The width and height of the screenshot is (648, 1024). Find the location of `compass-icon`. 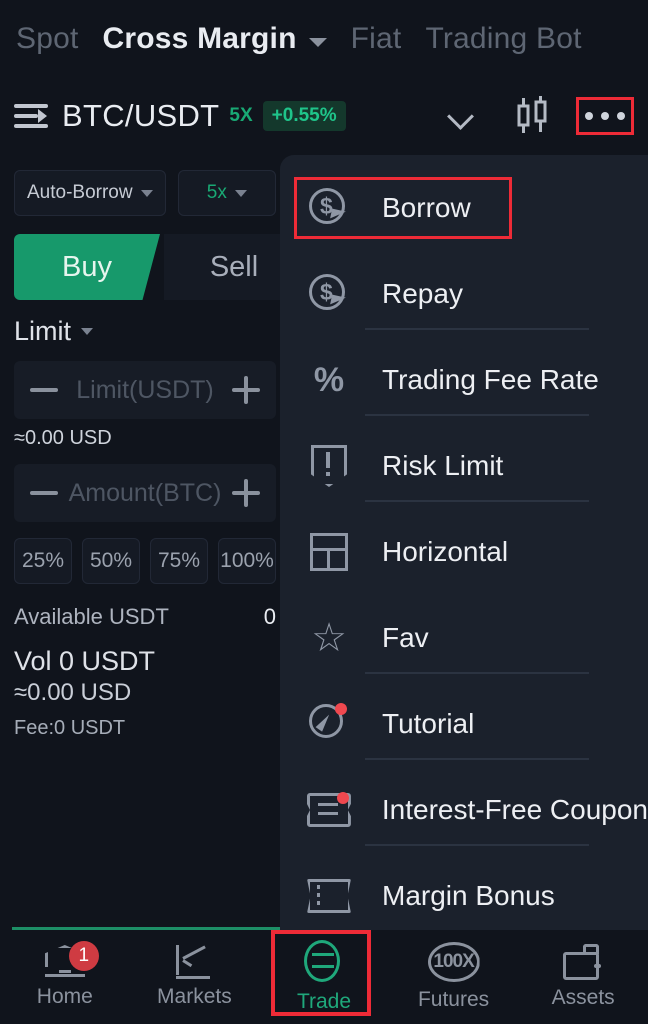

compass-icon is located at coordinates (329, 723).